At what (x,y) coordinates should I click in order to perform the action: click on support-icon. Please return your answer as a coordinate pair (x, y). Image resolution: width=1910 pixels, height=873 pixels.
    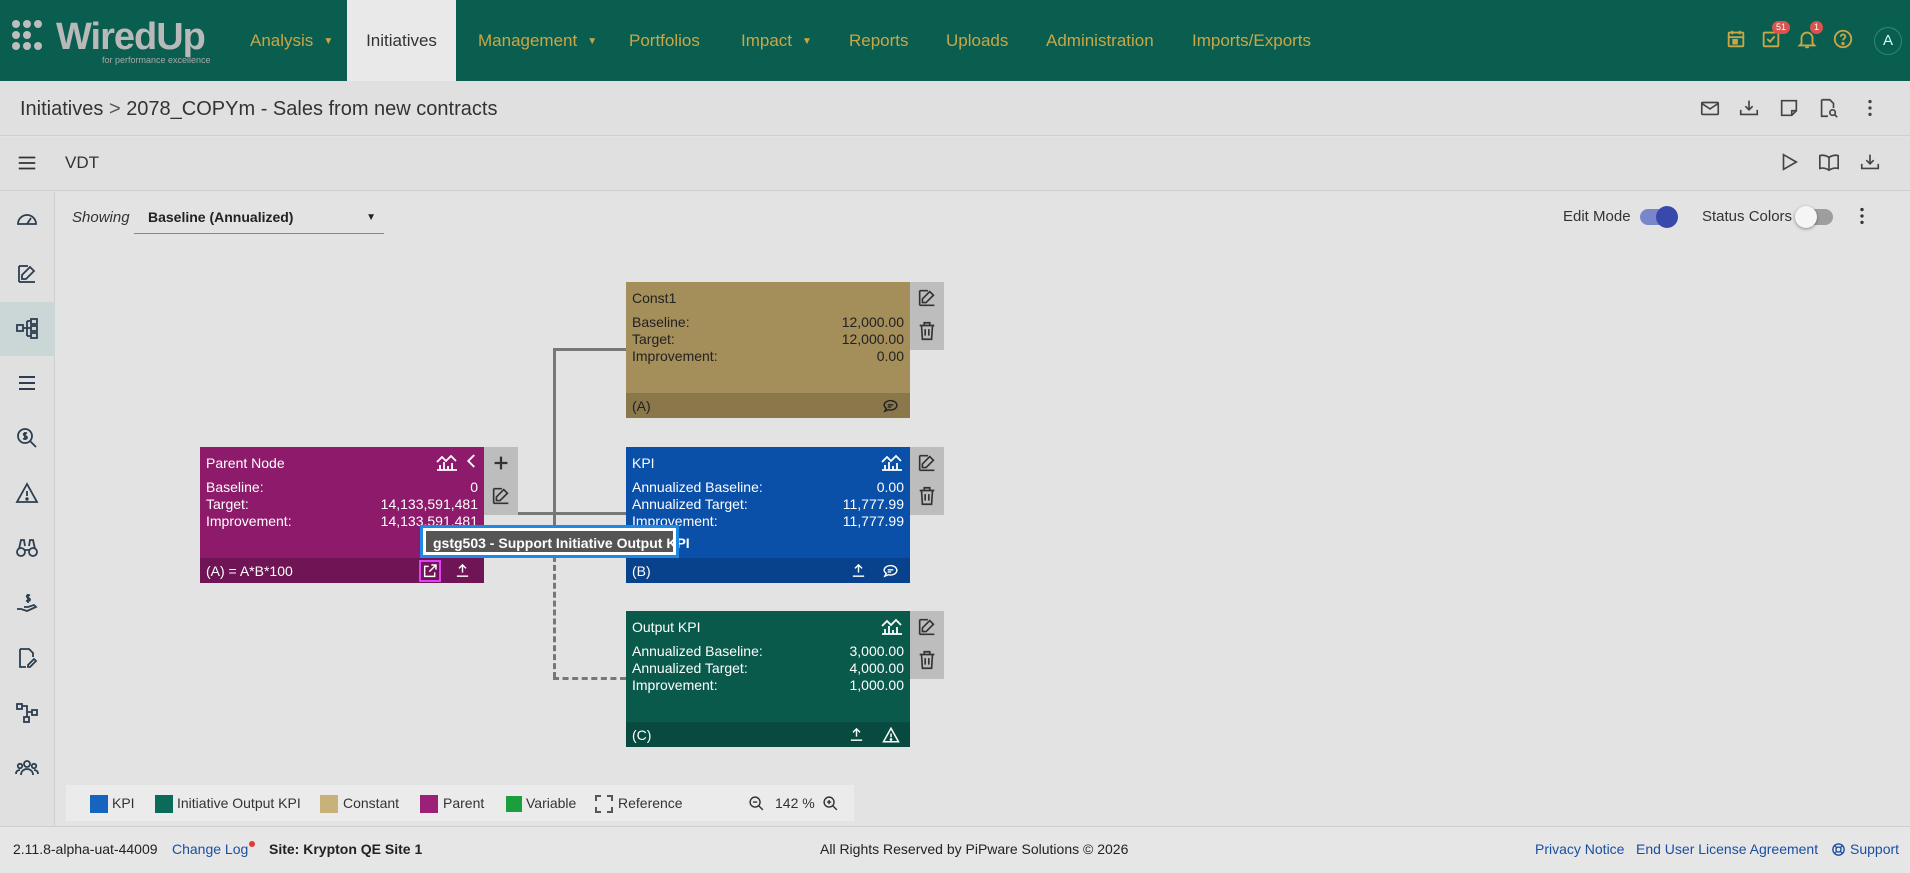
    Looking at the image, I should click on (1839, 850).